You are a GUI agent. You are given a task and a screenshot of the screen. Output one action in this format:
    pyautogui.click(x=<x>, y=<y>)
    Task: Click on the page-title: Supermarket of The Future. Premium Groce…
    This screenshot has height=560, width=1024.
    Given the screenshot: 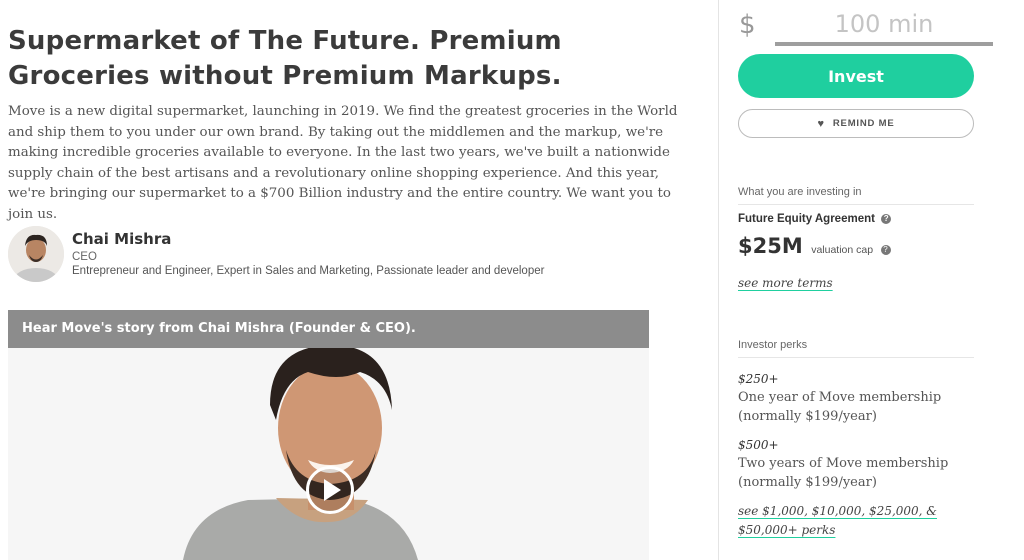 What is the action you would take?
    pyautogui.click(x=285, y=58)
    